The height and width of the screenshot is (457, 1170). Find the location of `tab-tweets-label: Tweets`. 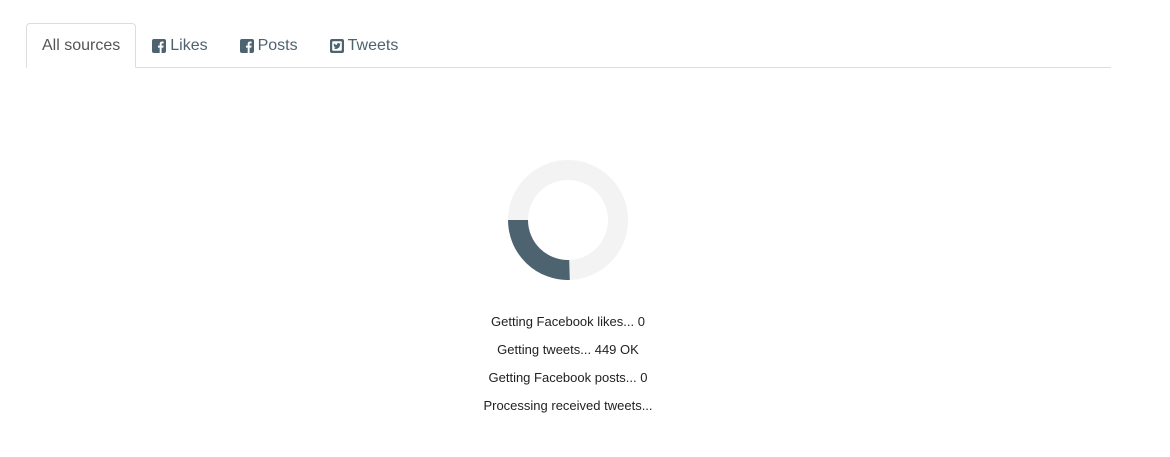

tab-tweets-label: Tweets is located at coordinates (373, 45).